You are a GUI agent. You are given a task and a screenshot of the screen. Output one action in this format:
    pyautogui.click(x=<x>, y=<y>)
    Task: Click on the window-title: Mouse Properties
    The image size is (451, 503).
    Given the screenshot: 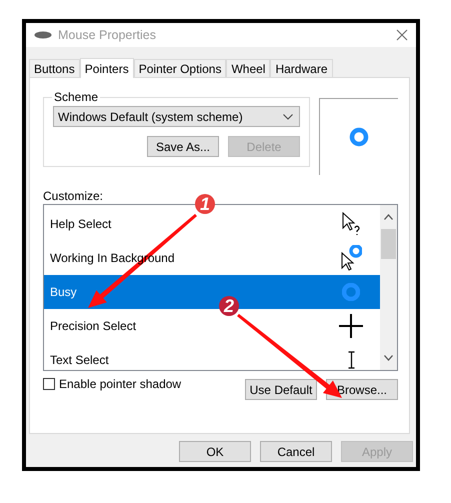 What is the action you would take?
    pyautogui.click(x=107, y=35)
    